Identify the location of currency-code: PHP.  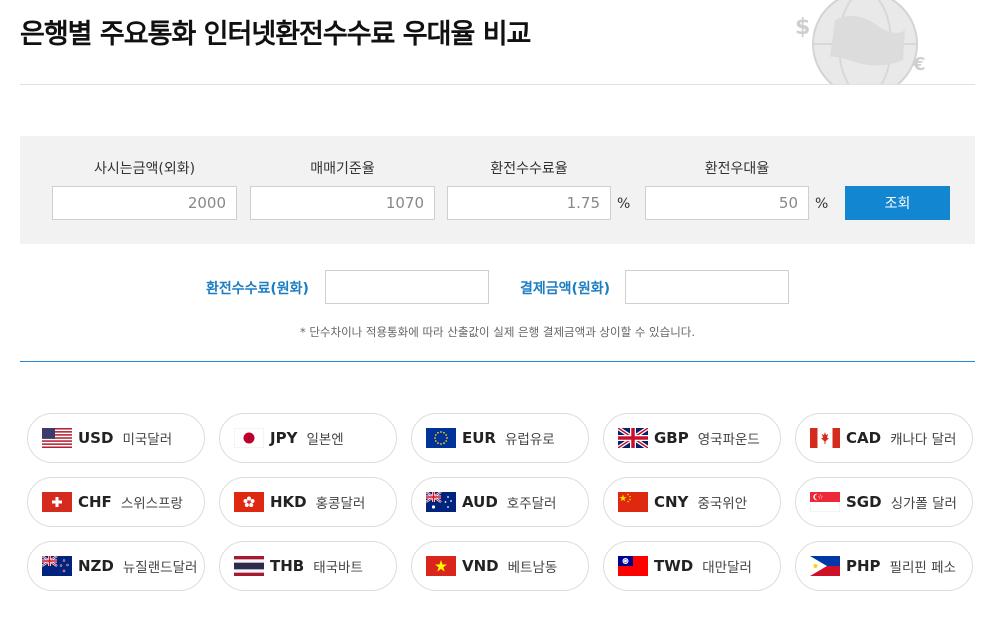
(863, 566).